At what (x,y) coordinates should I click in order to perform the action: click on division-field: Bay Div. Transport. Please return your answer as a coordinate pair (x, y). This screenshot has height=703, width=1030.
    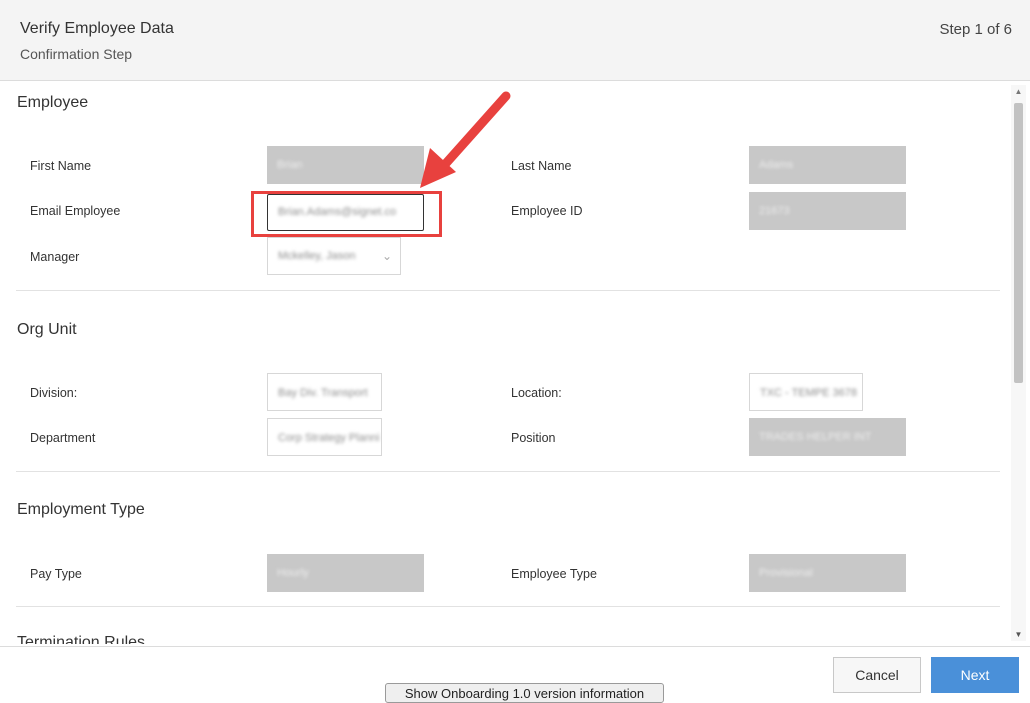
    Looking at the image, I should click on (324, 392).